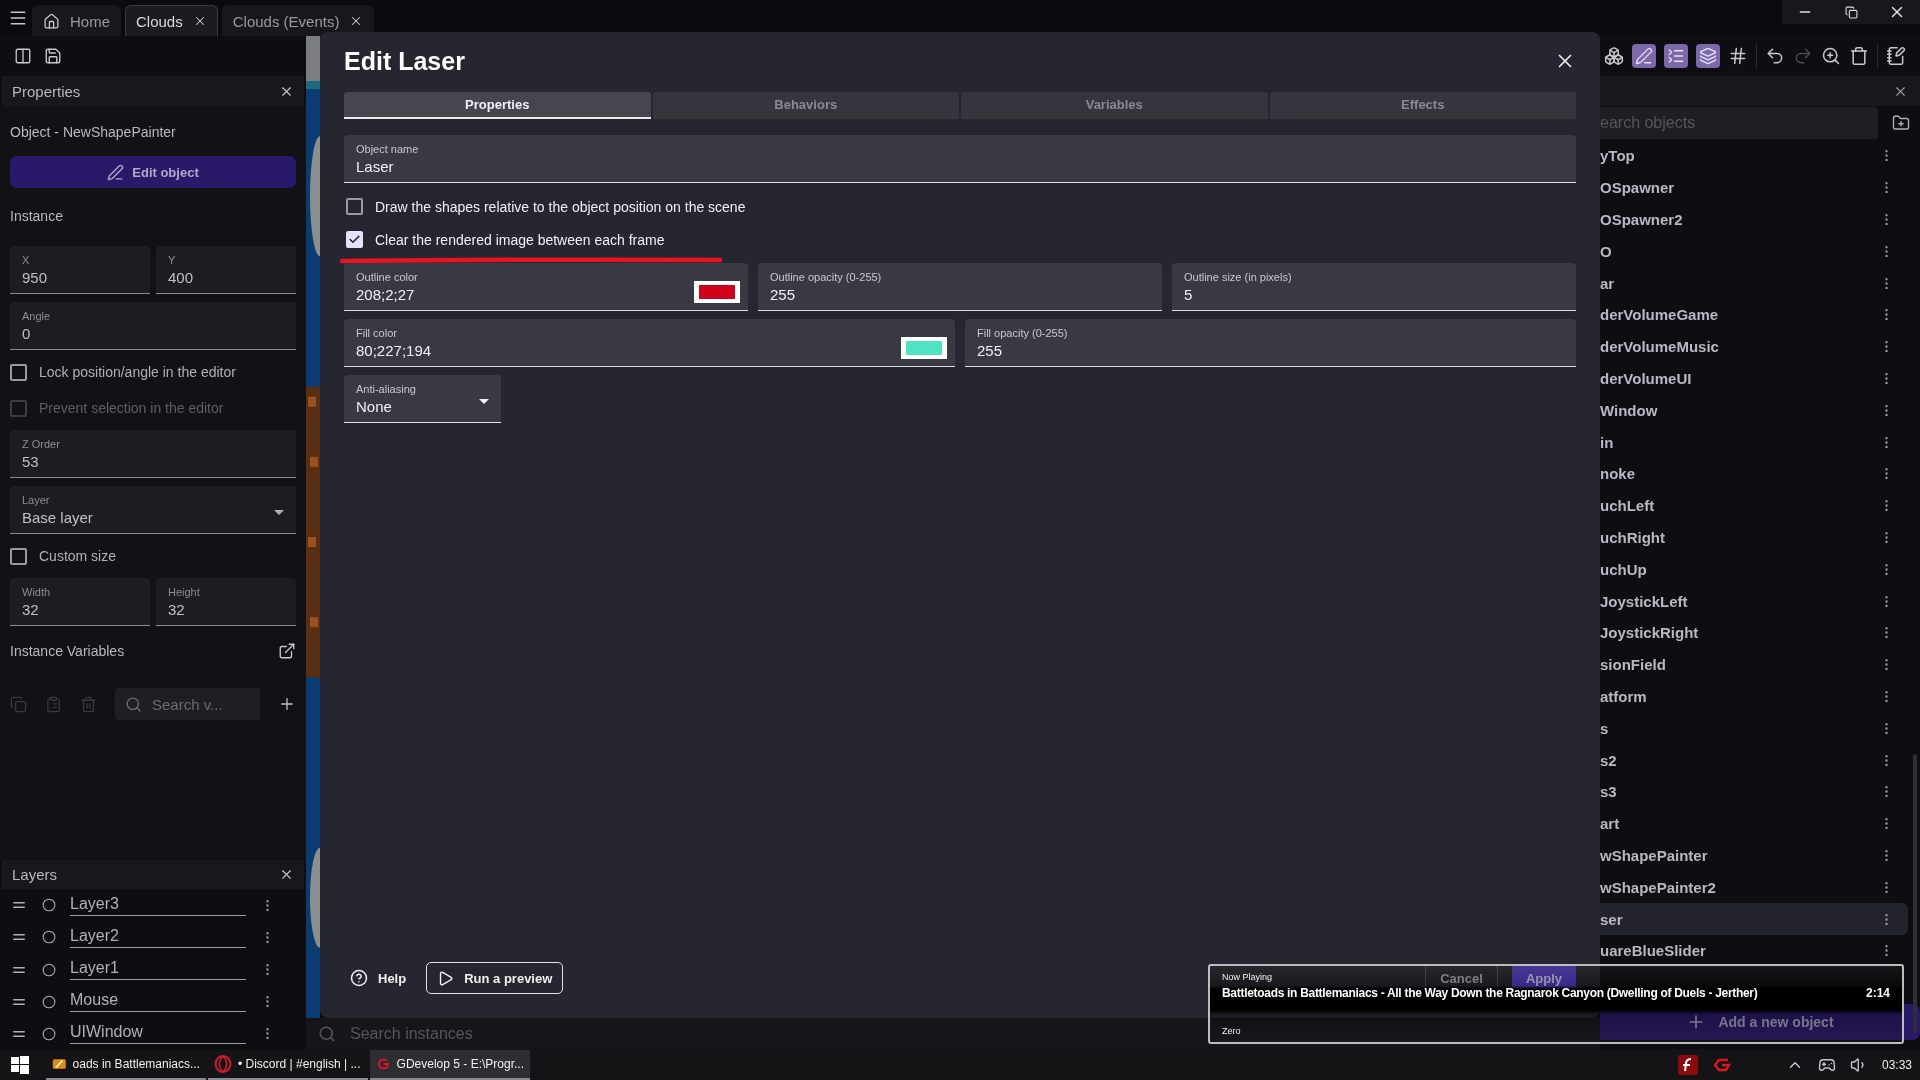  I want to click on track-time: 2:14, so click(1877, 993).